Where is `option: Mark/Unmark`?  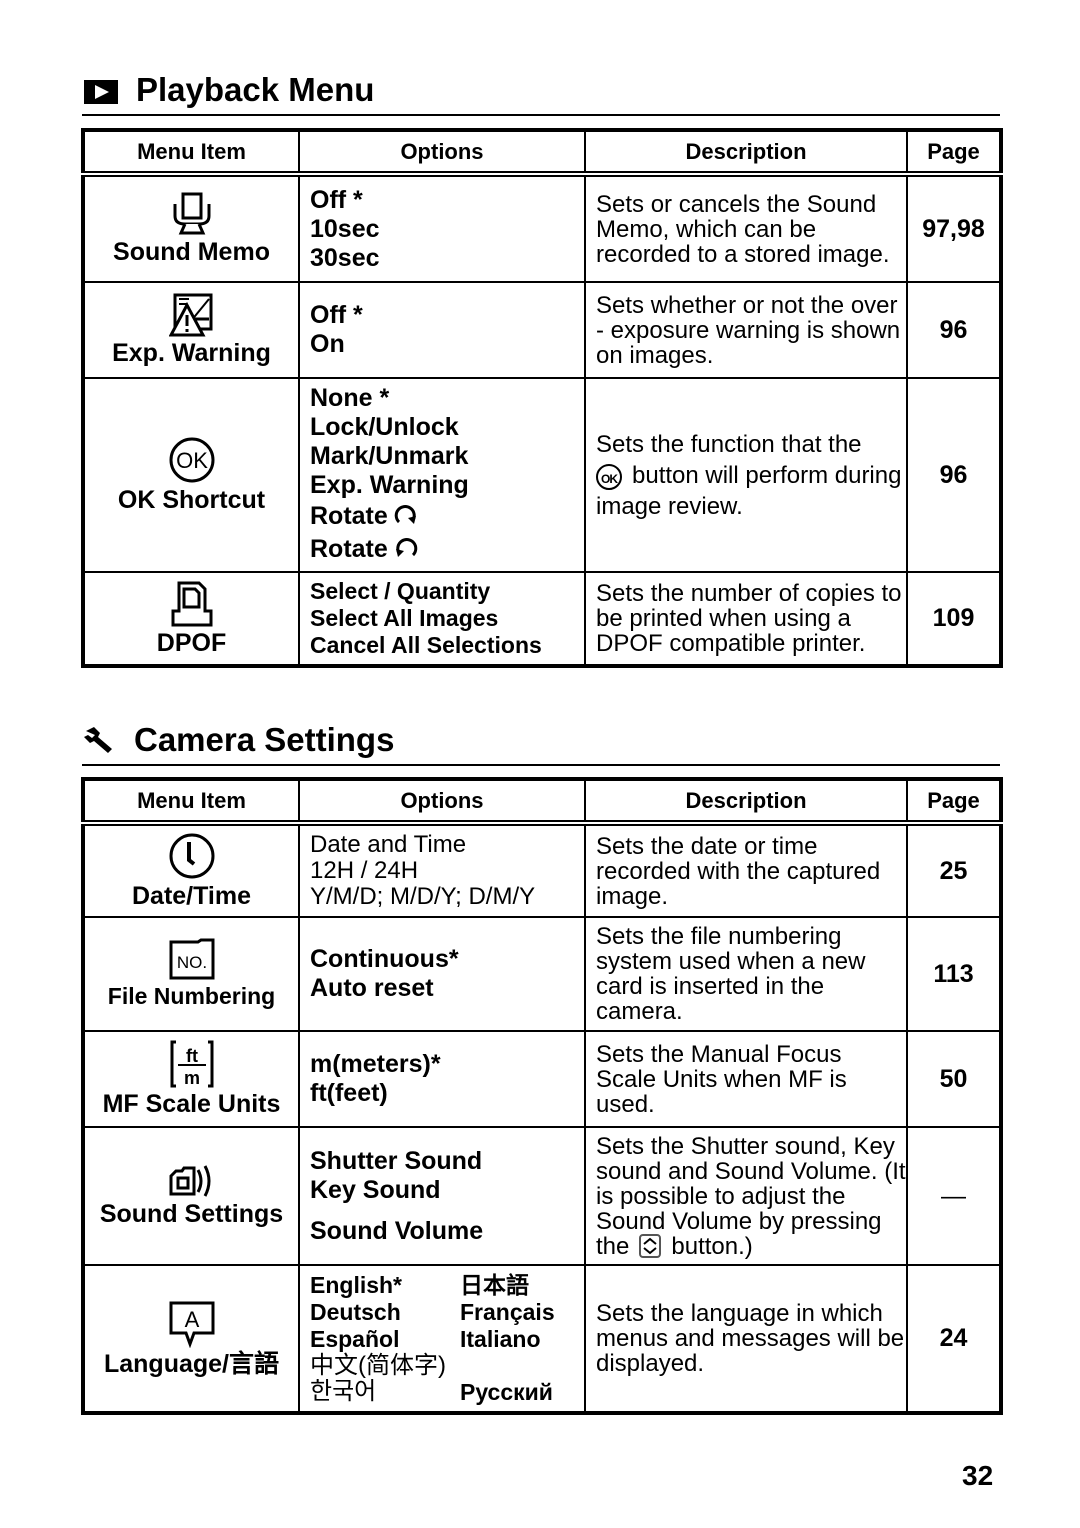
option: Mark/Unmark is located at coordinates (389, 456).